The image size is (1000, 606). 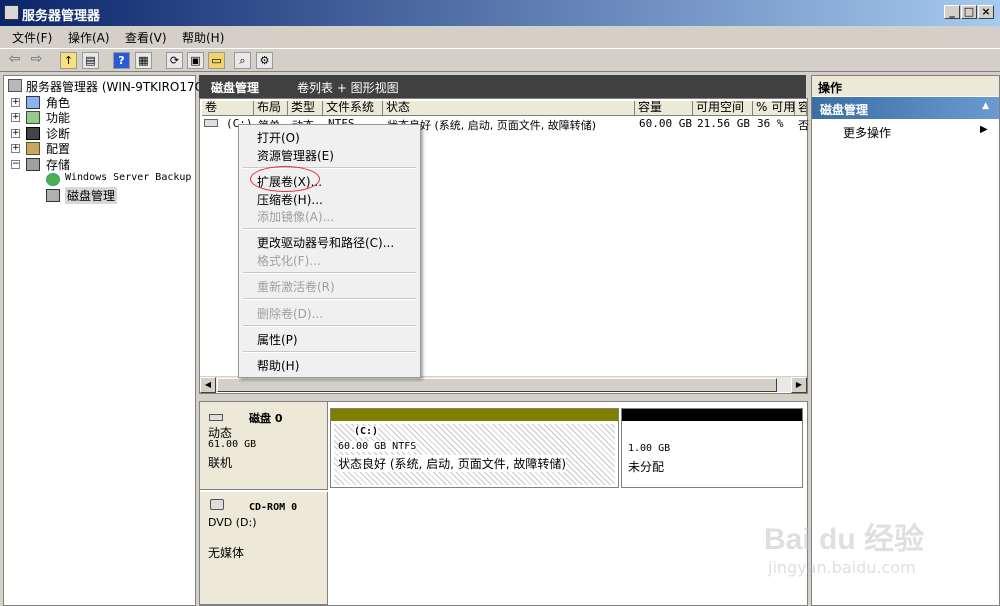 I want to click on configuration-icon, so click(x=33, y=148).